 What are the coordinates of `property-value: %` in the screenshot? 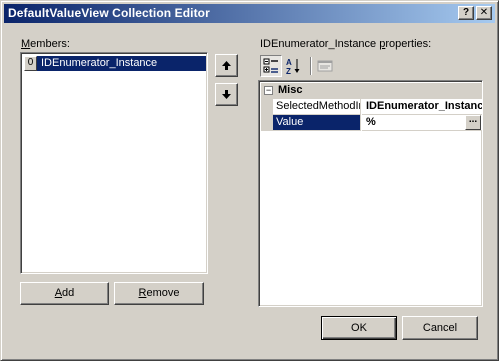 It's located at (371, 122).